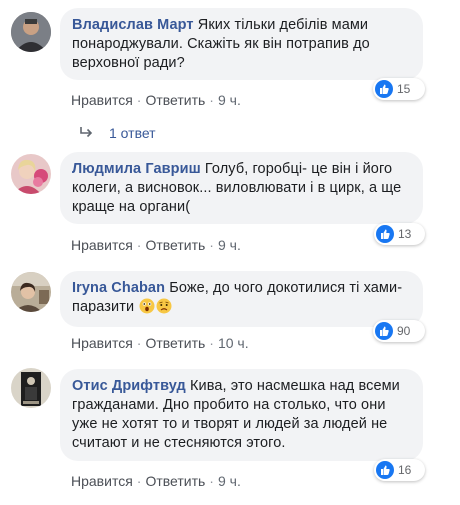  I want to click on reaction-count: 13, so click(399, 234).